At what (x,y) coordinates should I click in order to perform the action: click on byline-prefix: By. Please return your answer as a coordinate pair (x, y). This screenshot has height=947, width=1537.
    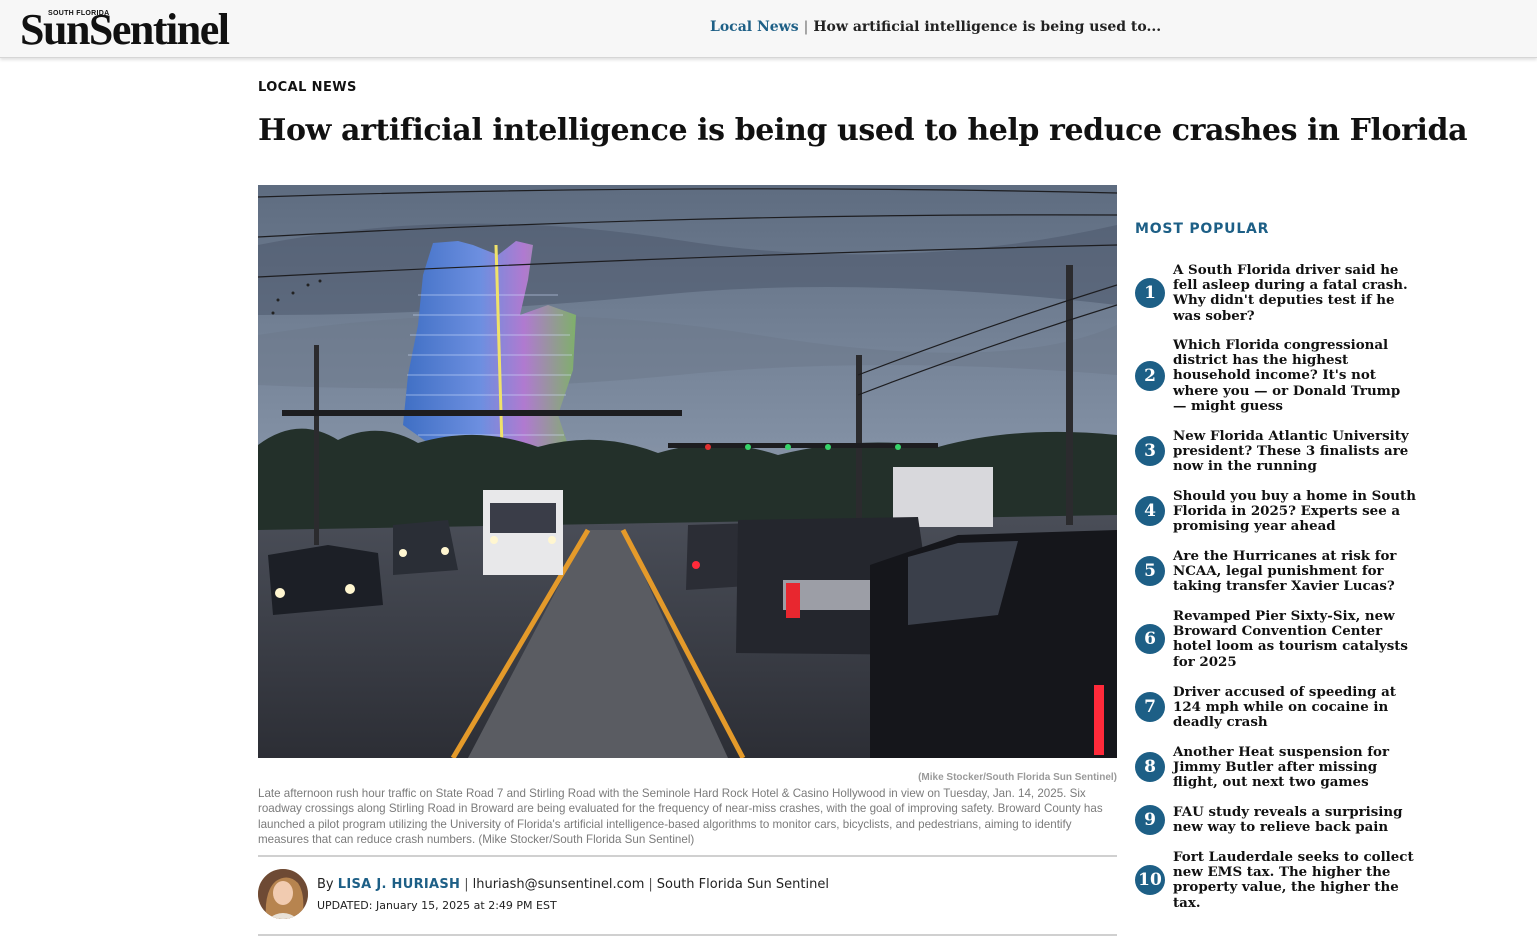
    Looking at the image, I should click on (325, 884).